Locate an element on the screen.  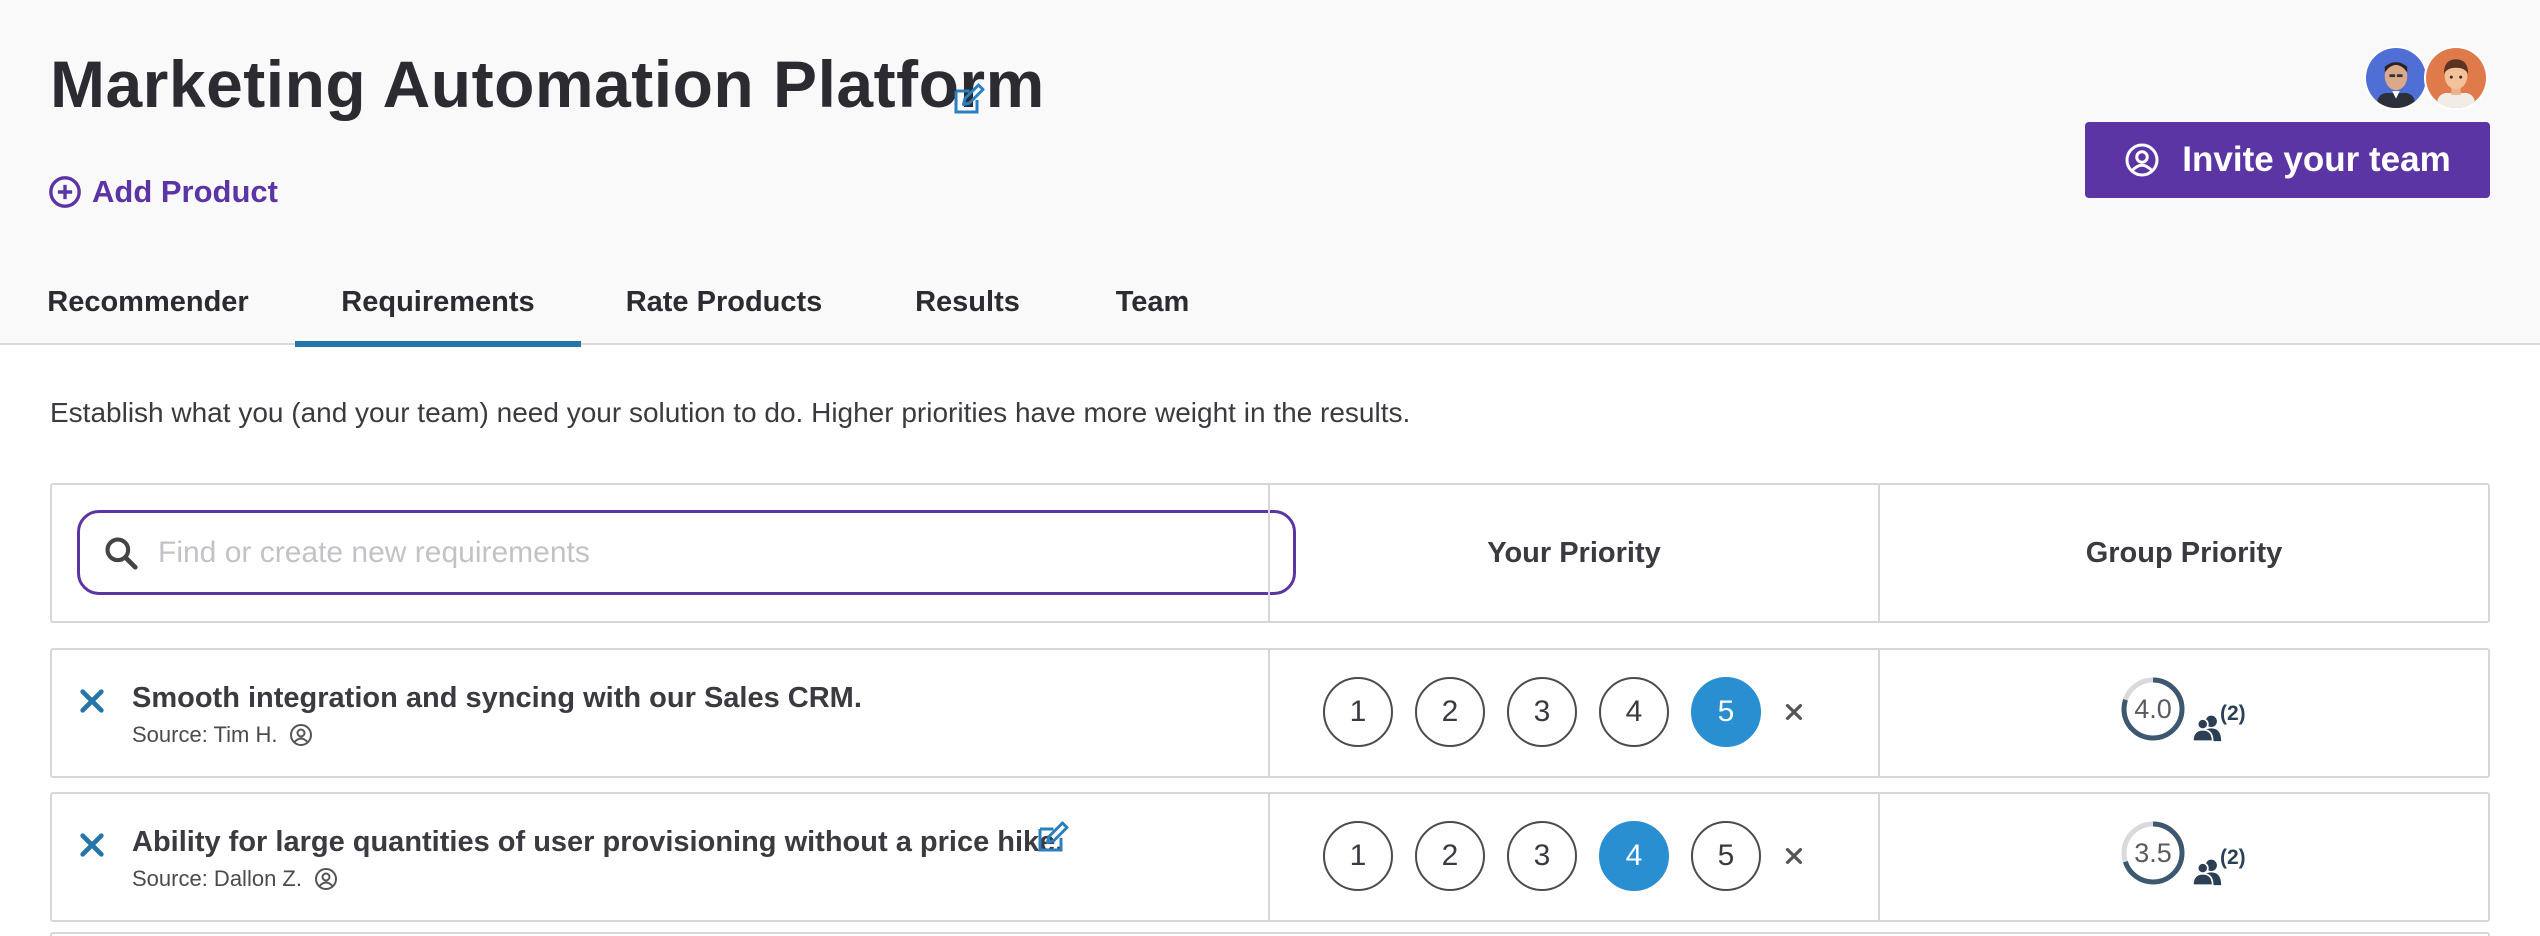
group-score-ring: 3.5 is located at coordinates (2153, 853).